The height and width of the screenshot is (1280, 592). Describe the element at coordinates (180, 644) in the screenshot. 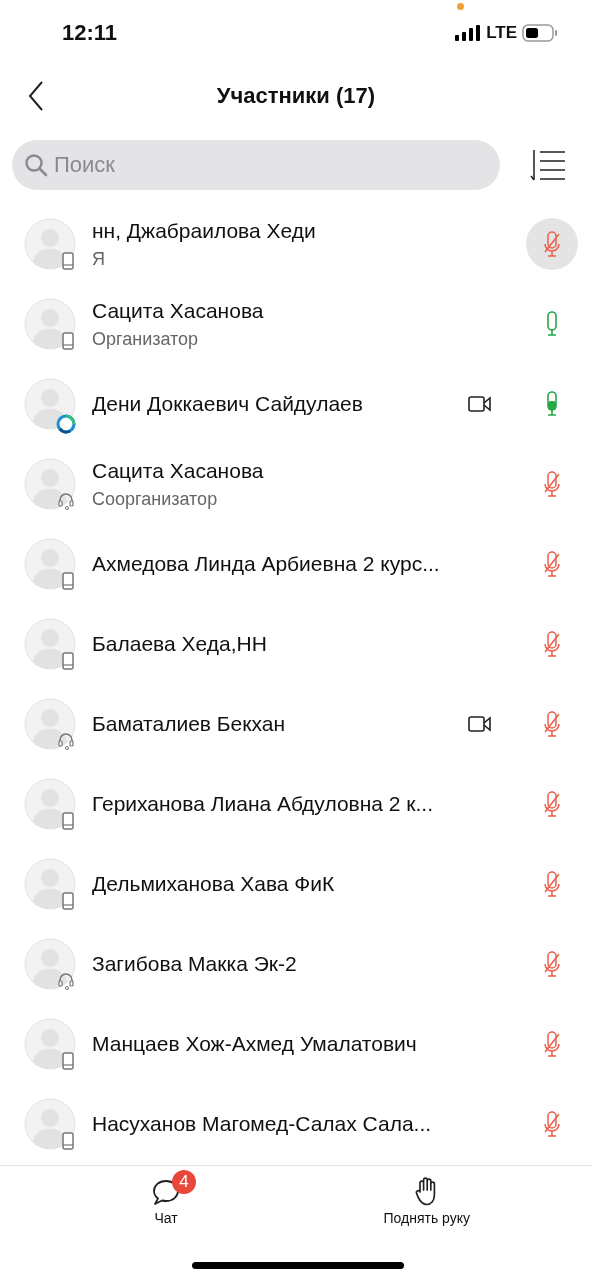

I see `participant-name: Балаева Хеда,НН` at that location.